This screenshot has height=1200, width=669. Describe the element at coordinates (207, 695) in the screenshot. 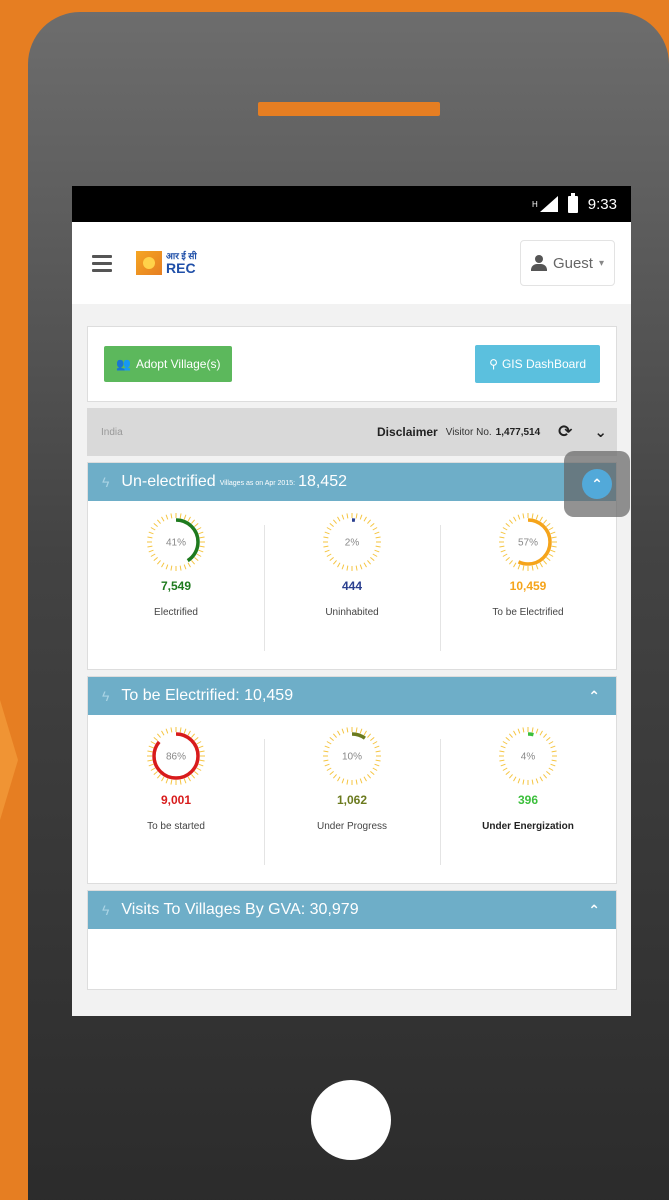

I see `section-title: To be Electrified: 10,459` at that location.